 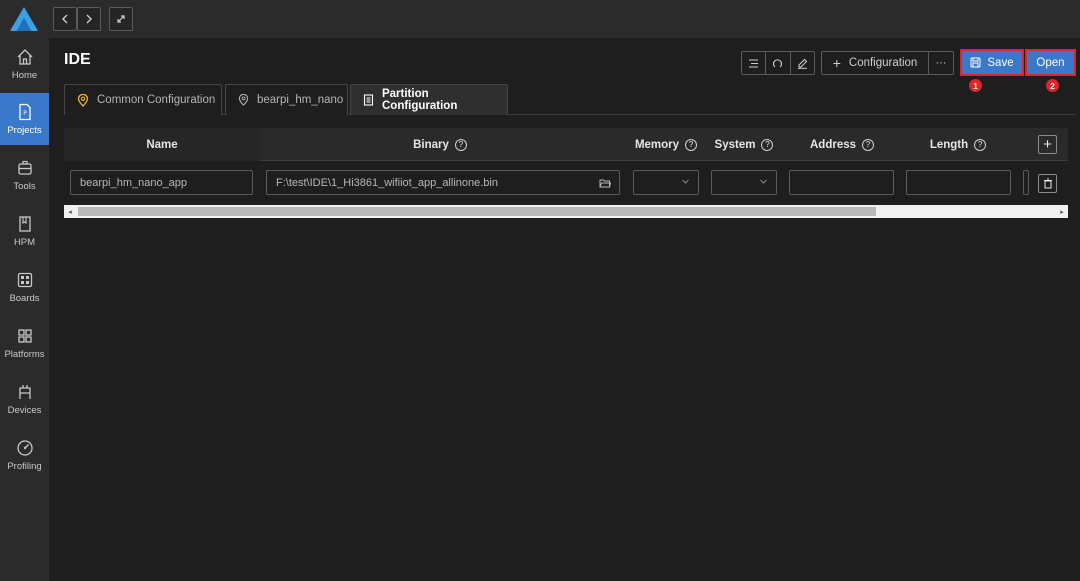 I want to click on scroll-left-icon: ◂, so click(x=70, y=211).